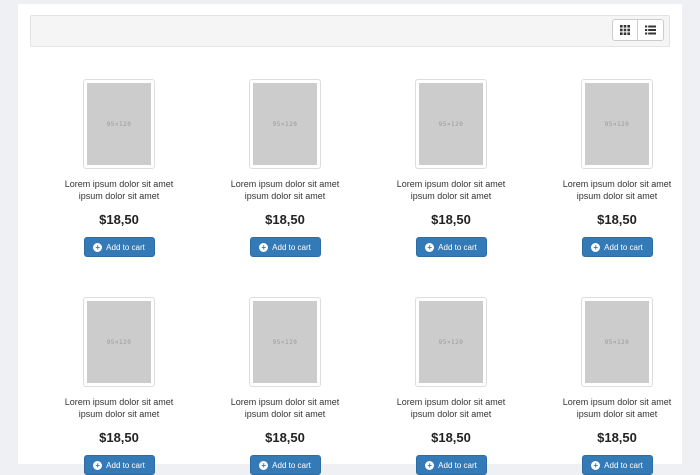 The width and height of the screenshot is (700, 475). I want to click on grid-icon, so click(625, 30).